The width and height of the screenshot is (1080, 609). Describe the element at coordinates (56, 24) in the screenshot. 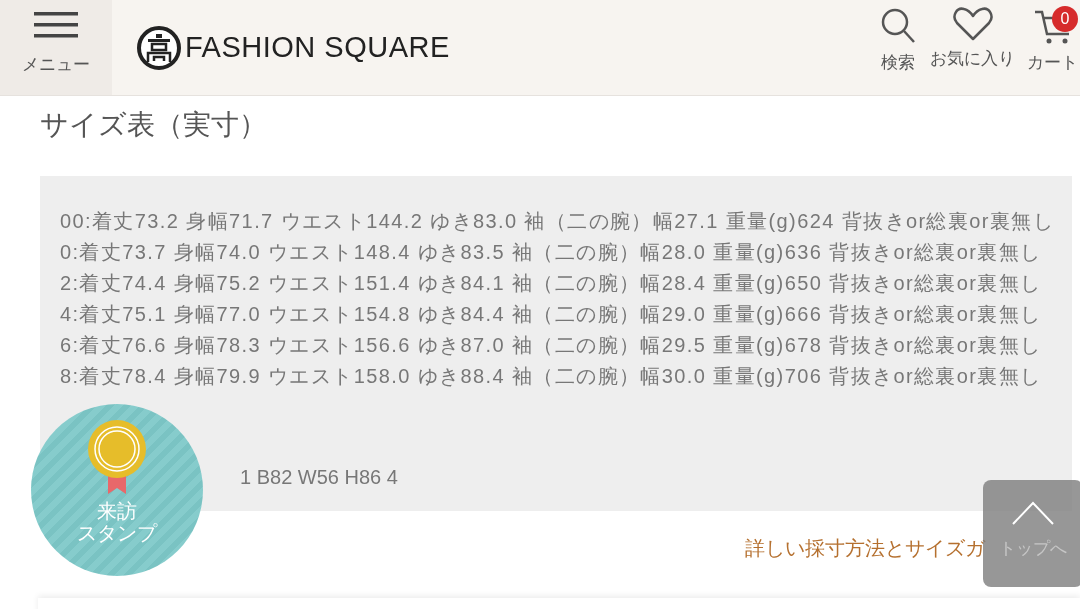

I see `menu-icon` at that location.